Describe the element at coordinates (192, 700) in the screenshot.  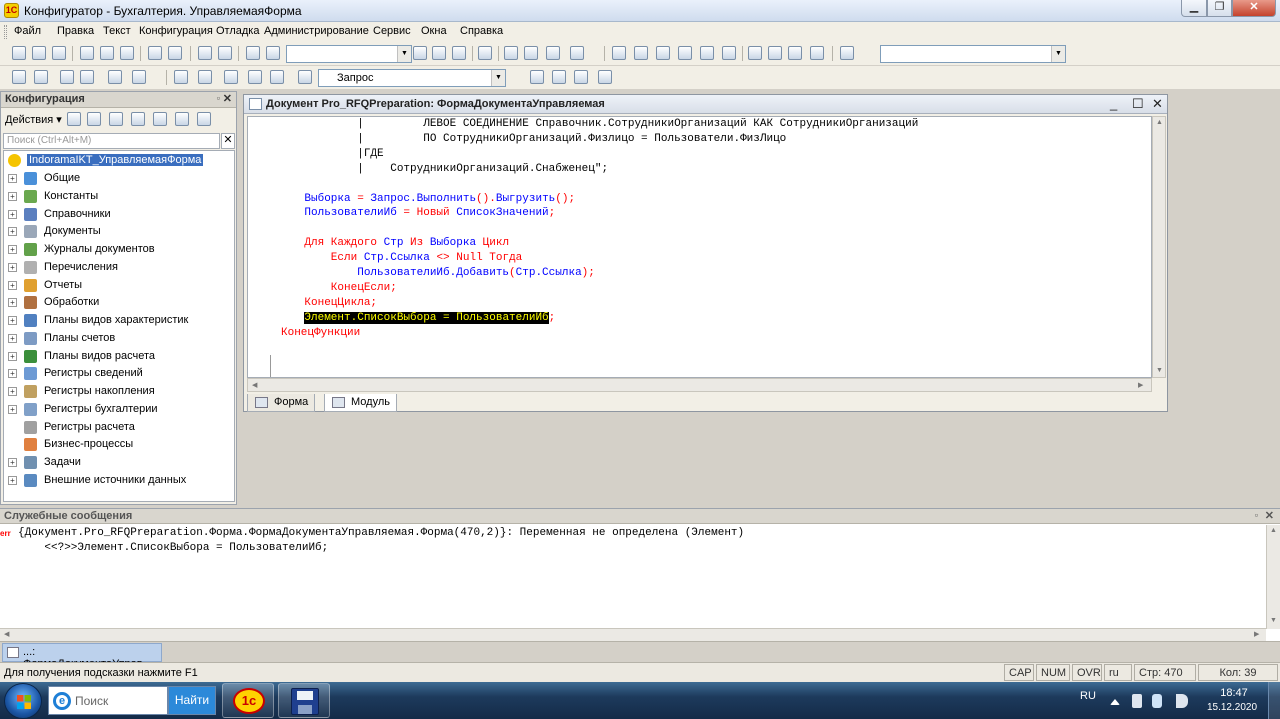
I see `search-go-button: Найти` at that location.